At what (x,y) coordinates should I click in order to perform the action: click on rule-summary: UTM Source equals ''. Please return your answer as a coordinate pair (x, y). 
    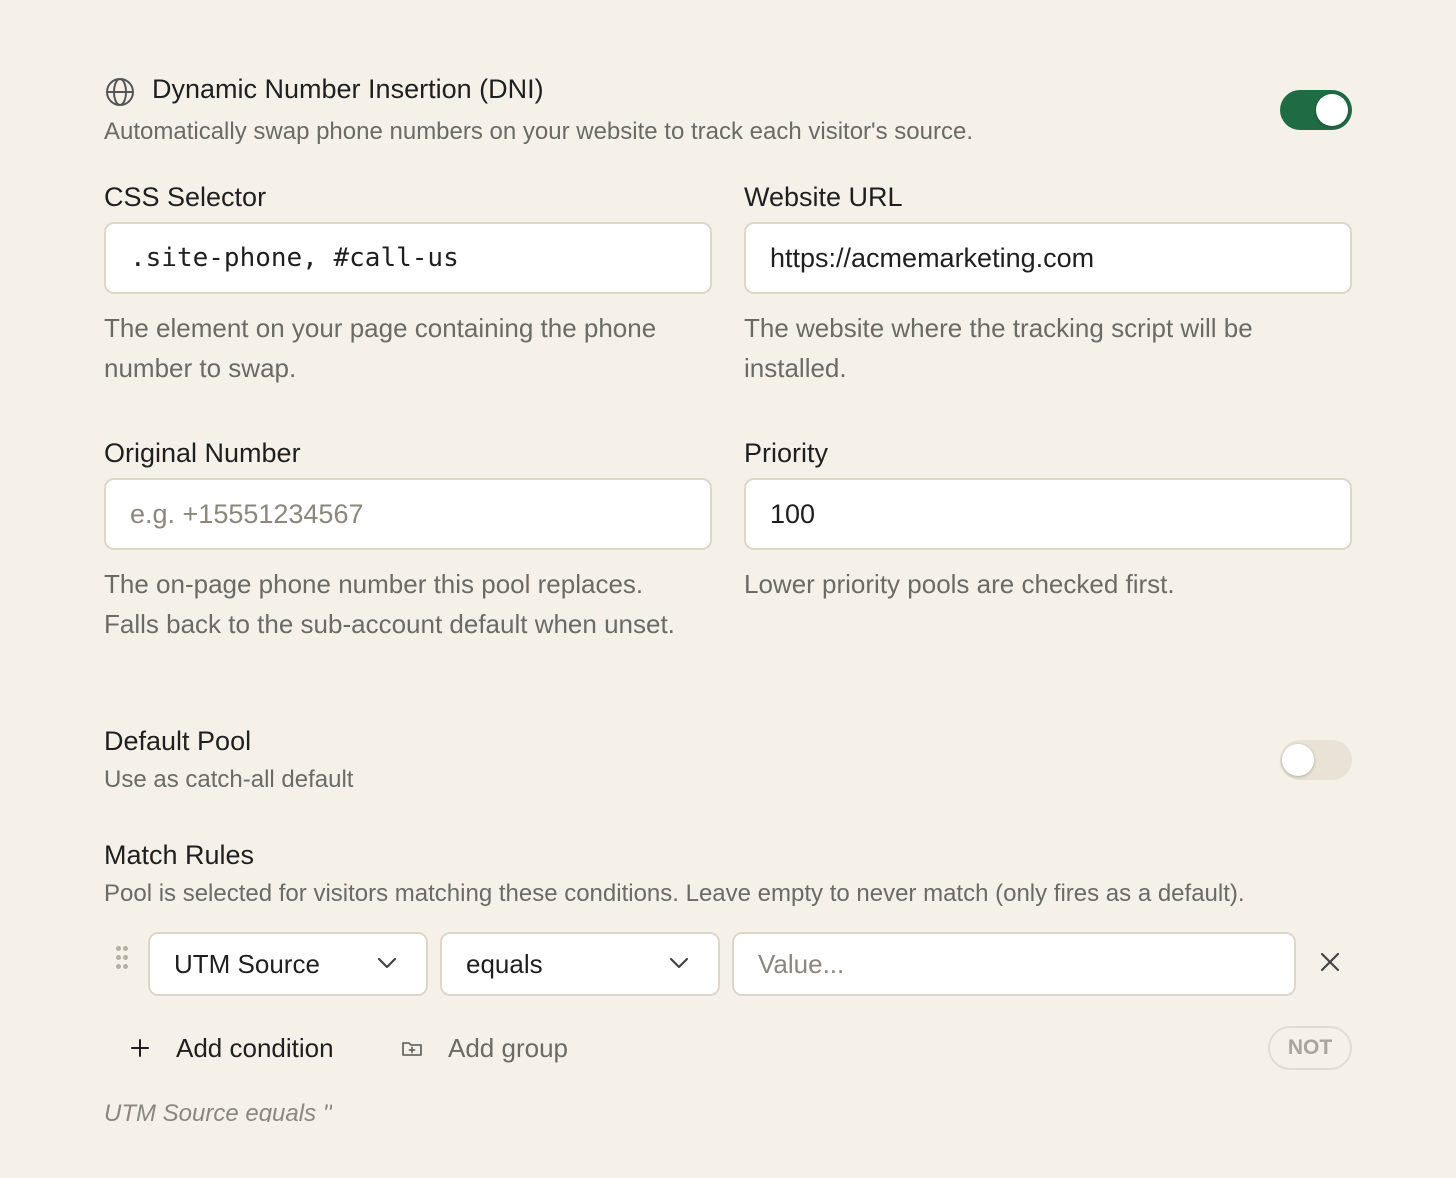
    Looking at the image, I should click on (218, 1111).